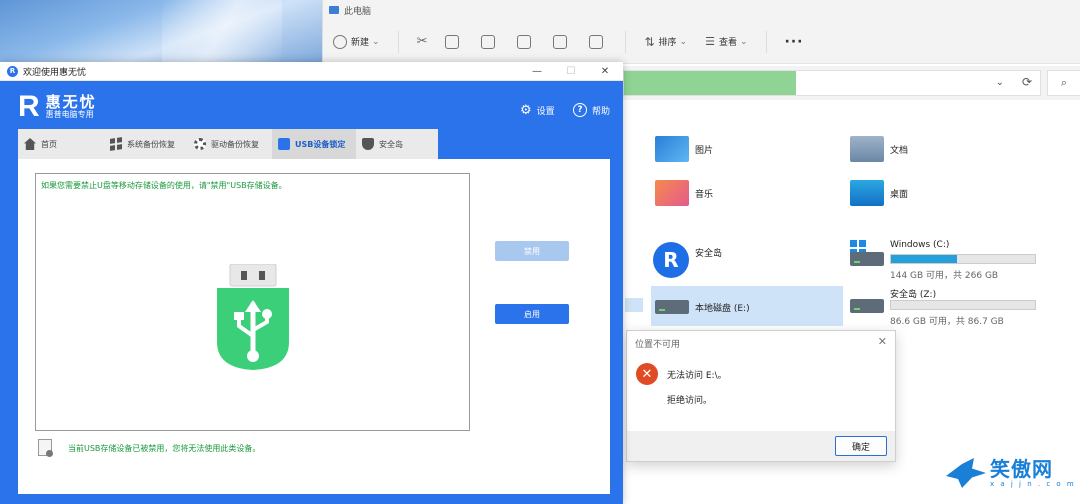 This screenshot has height=504, width=1080. I want to click on folder-desktop: 桌面, so click(879, 193).